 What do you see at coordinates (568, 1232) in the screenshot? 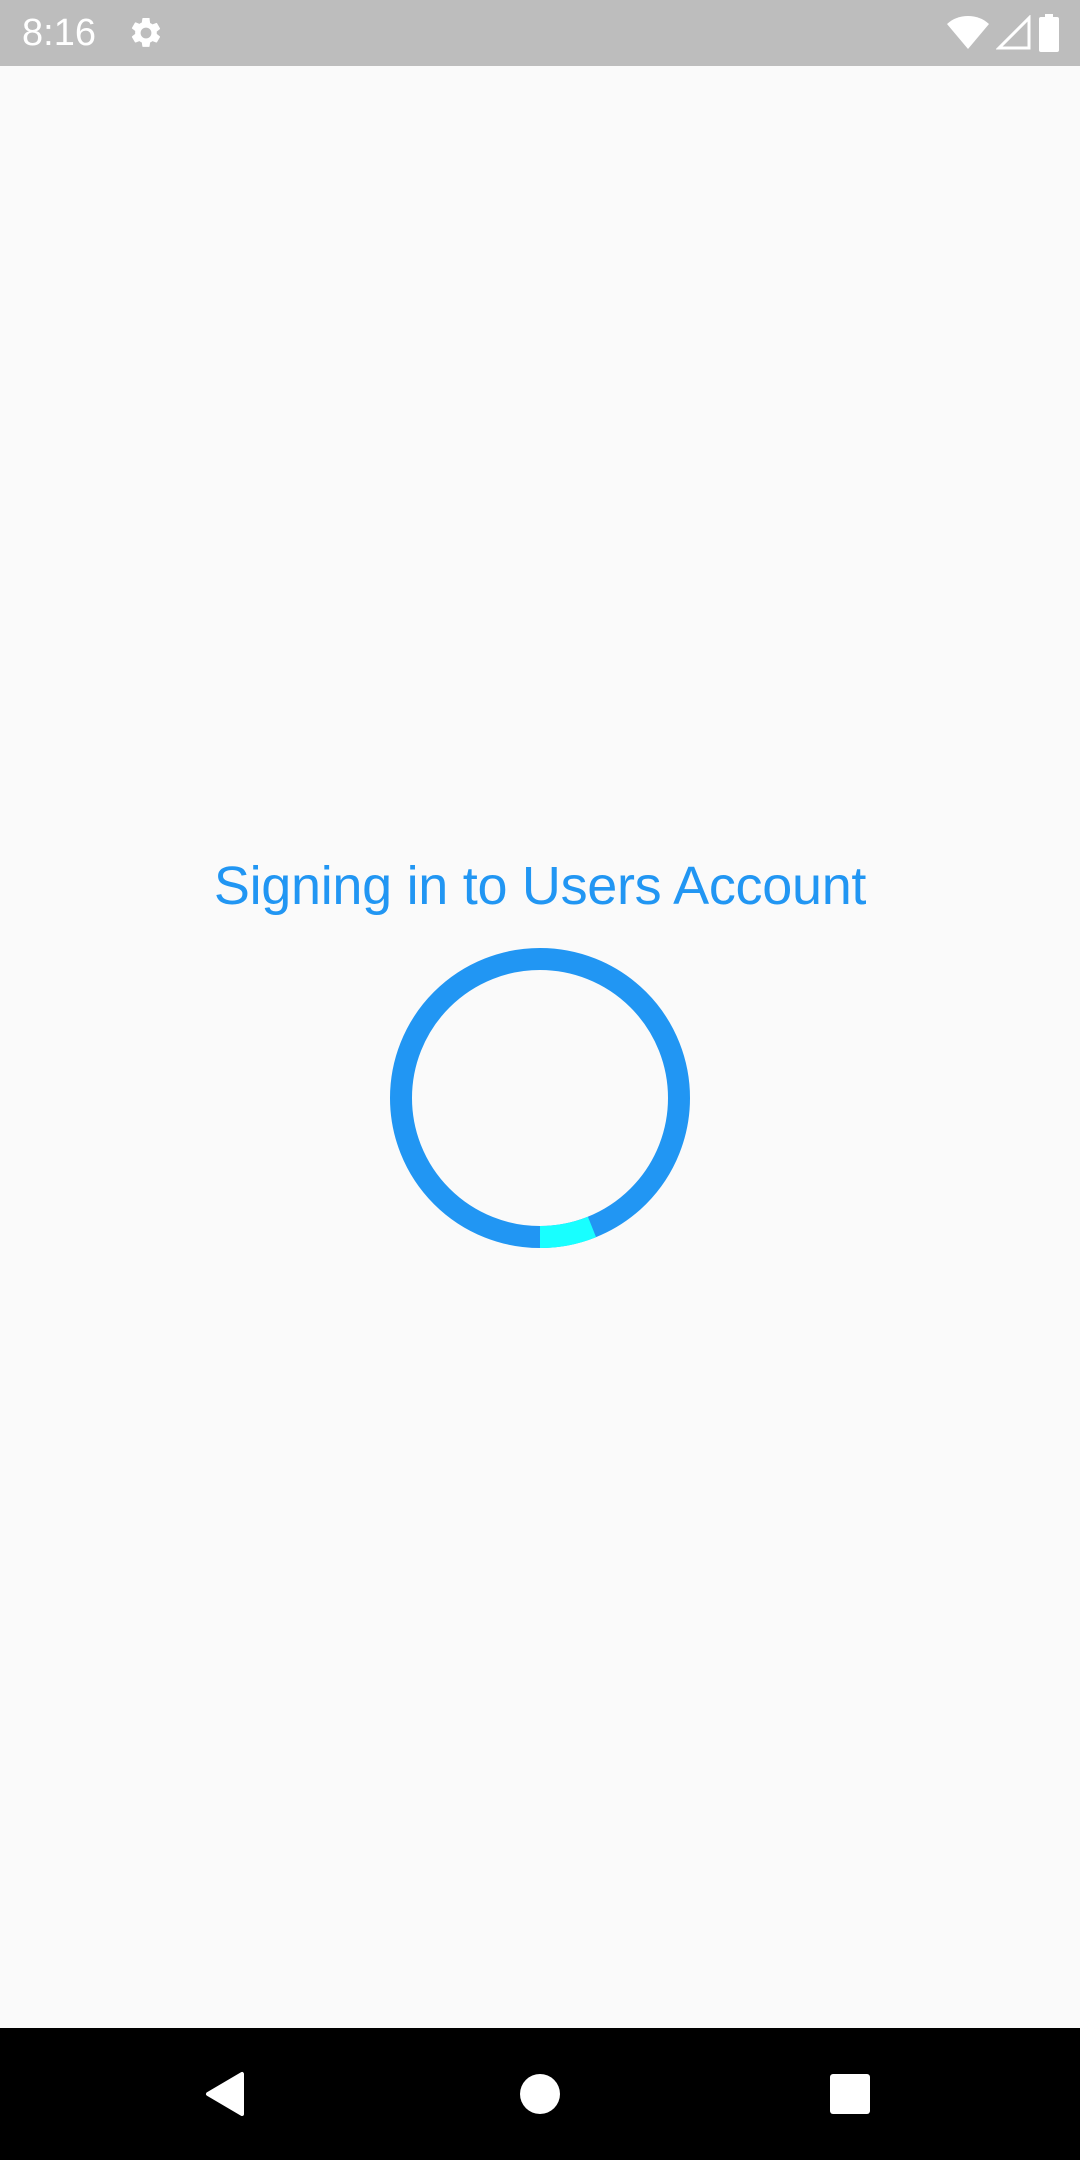
I see `spinner-highlight` at bounding box center [568, 1232].